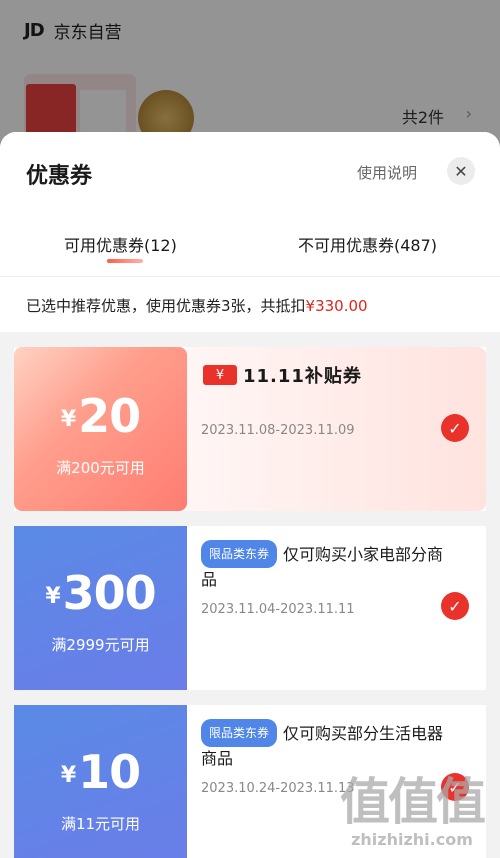  What do you see at coordinates (109, 772) in the screenshot?
I see `amount-value: 10` at bounding box center [109, 772].